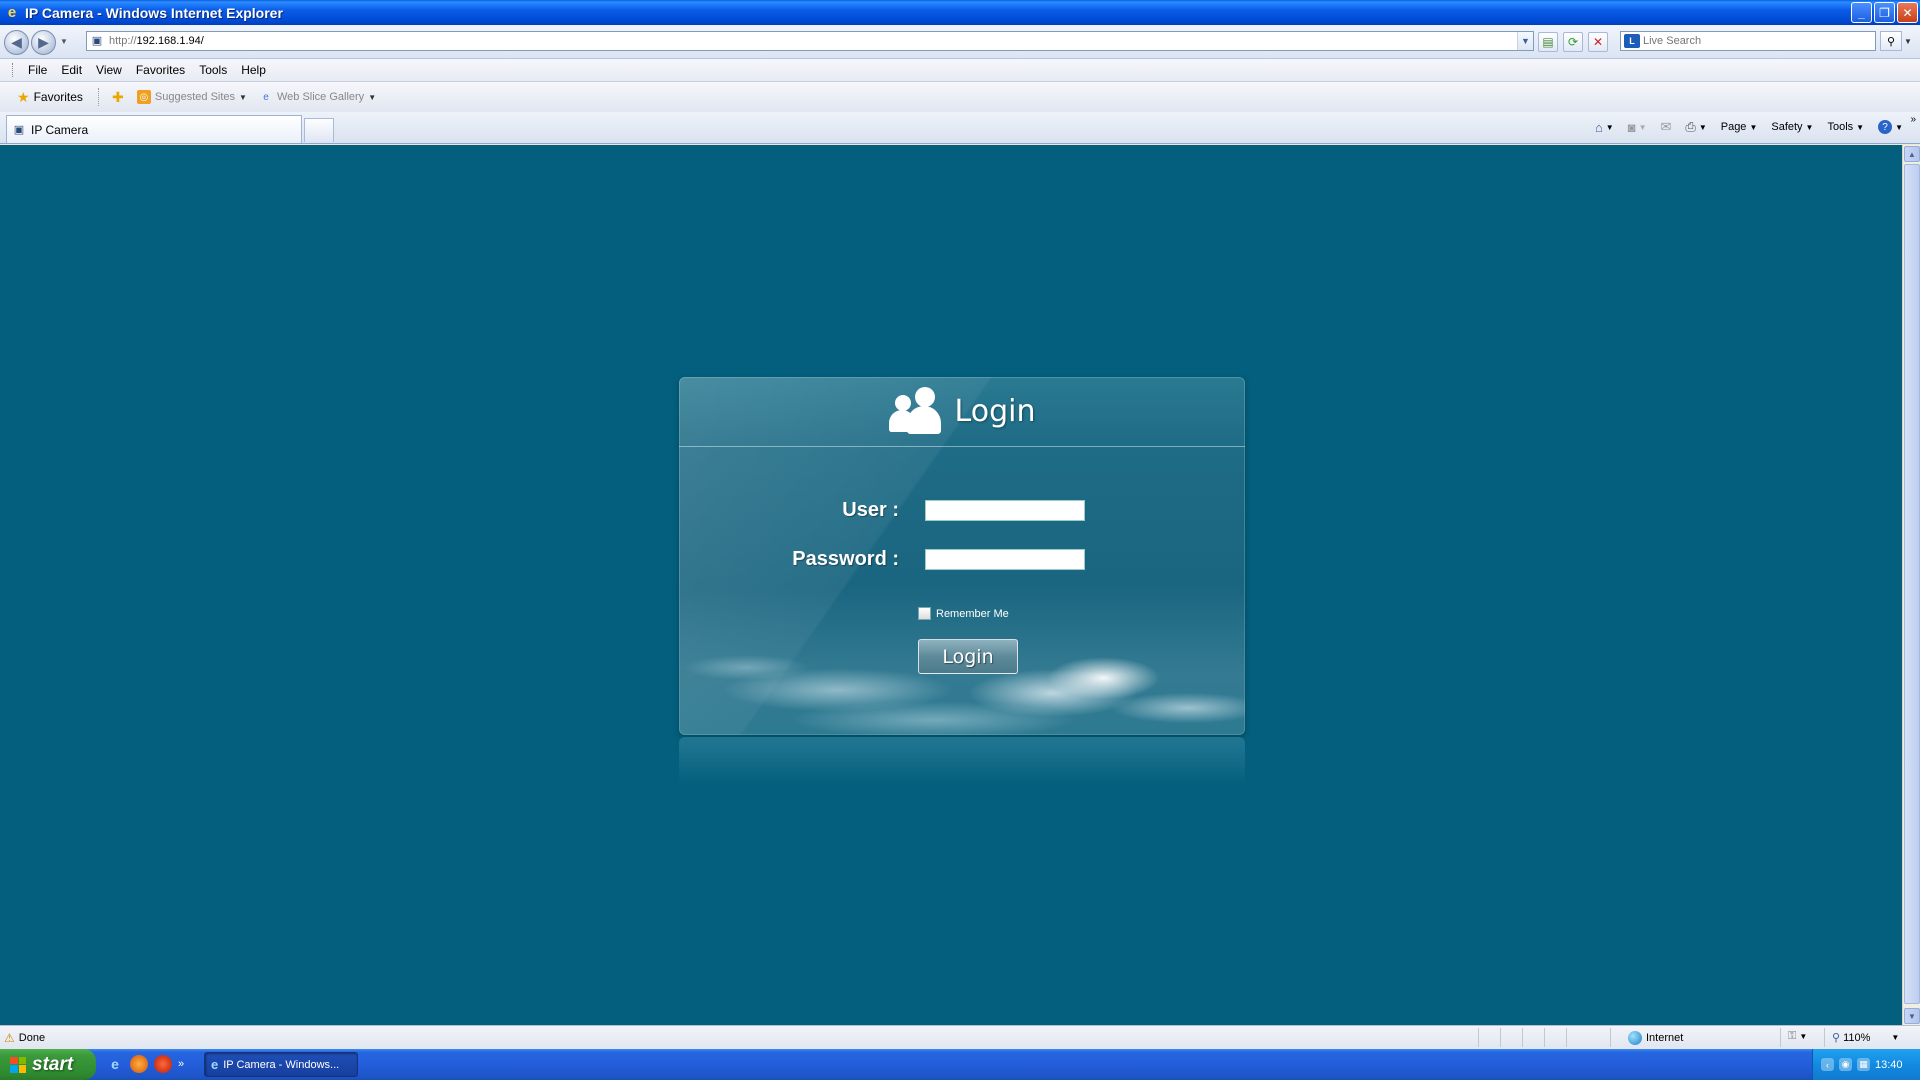 This screenshot has width=1920, height=1080. I want to click on tray-app-icon: ▦, so click(1863, 1064).